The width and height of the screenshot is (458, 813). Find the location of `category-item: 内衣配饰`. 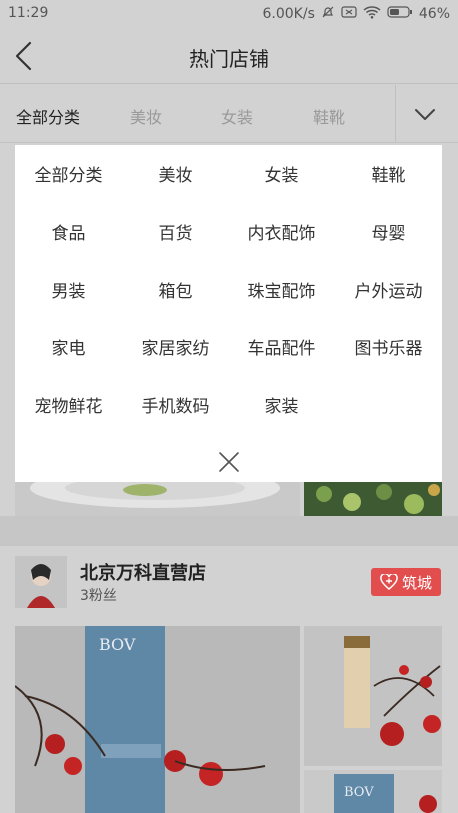

category-item: 内衣配饰 is located at coordinates (281, 231).